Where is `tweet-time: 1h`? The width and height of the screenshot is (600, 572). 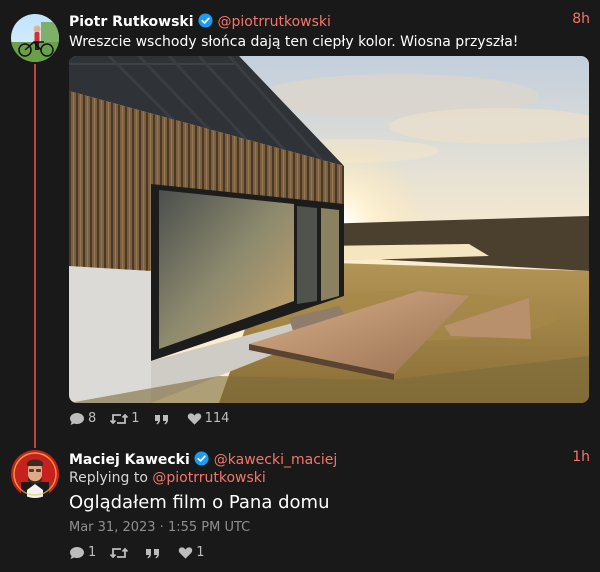 tweet-time: 1h is located at coordinates (581, 457).